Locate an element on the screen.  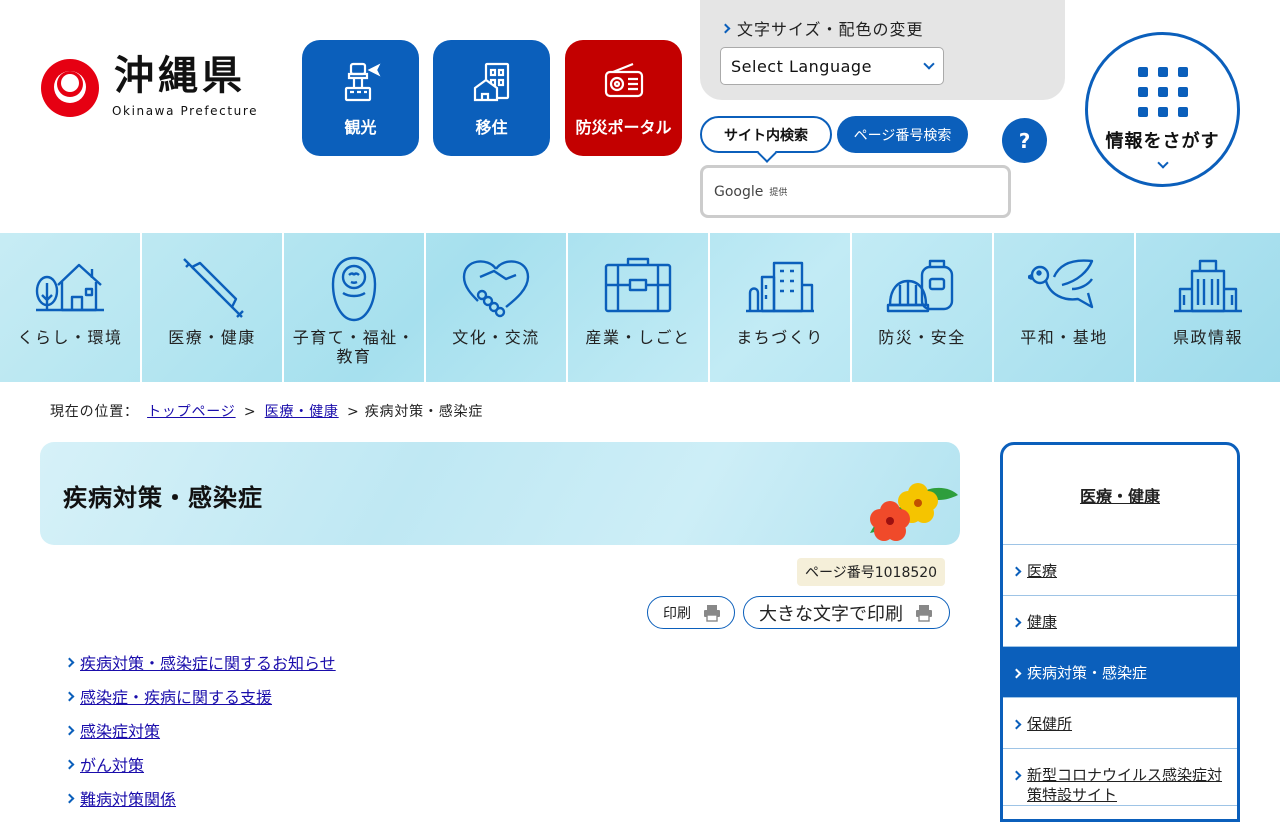
okinawa-emblem-icon is located at coordinates (70, 88).